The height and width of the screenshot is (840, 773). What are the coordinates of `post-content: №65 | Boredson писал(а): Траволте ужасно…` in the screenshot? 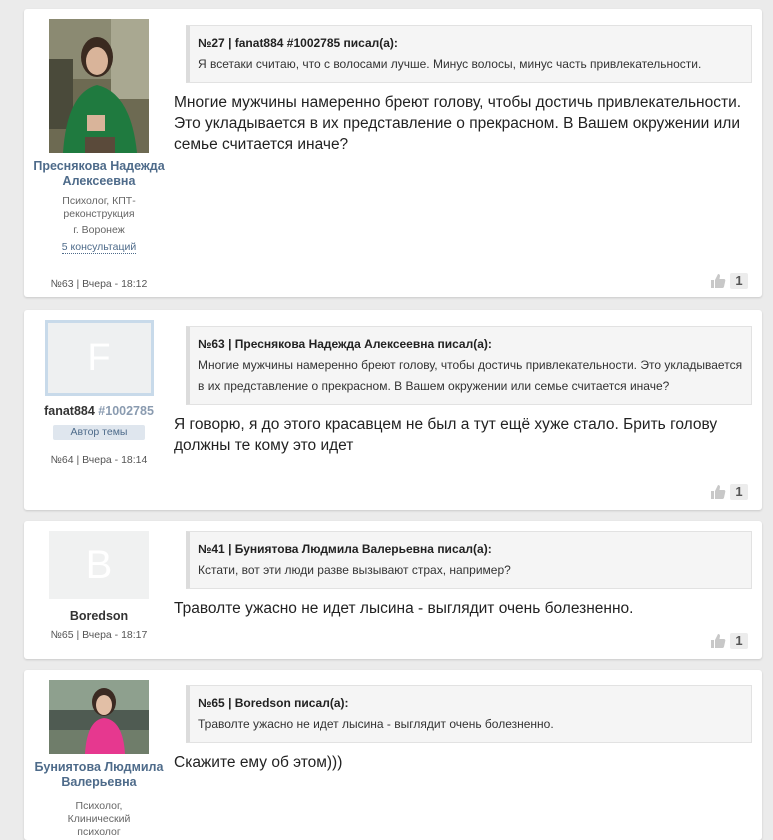 It's located at (463, 721).